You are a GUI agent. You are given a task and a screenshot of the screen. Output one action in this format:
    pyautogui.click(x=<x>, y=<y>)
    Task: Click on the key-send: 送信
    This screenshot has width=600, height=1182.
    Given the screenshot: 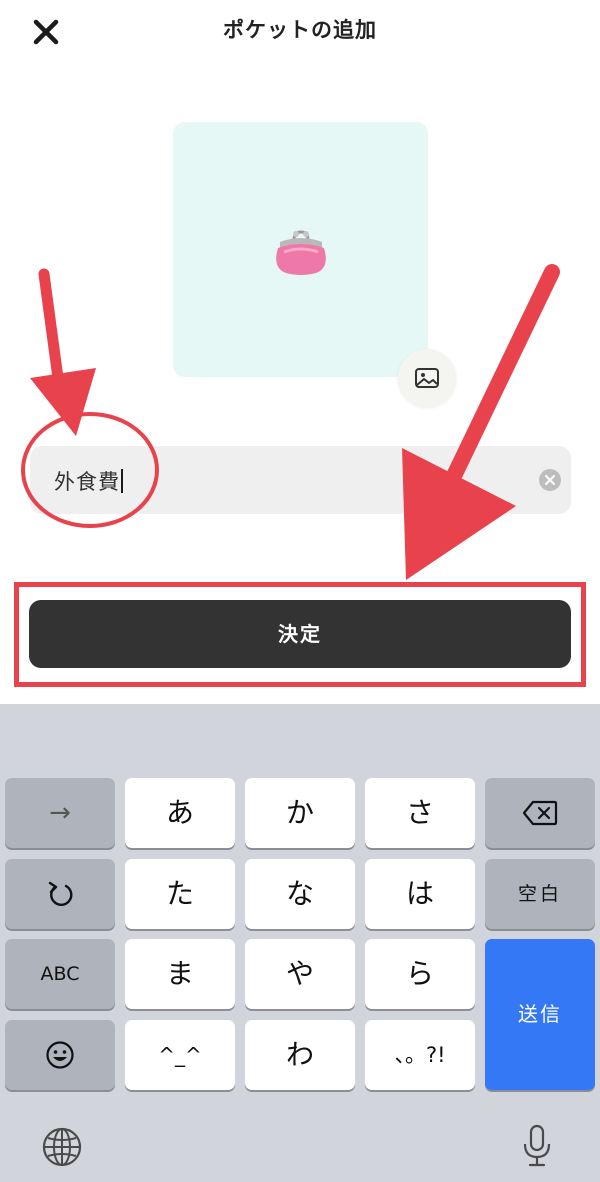 What is the action you would take?
    pyautogui.click(x=540, y=1014)
    